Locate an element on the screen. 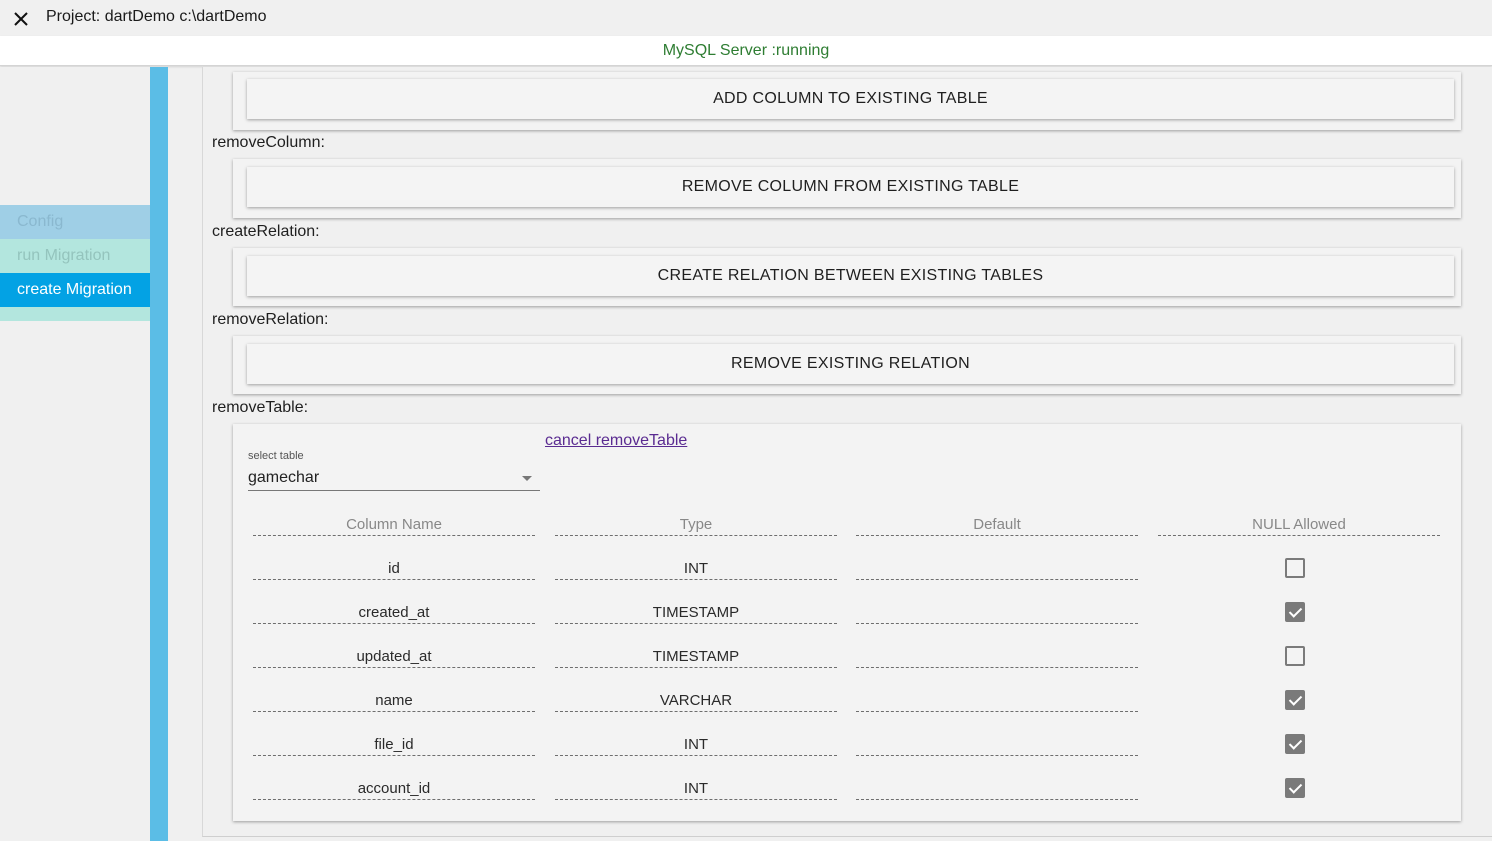 The height and width of the screenshot is (841, 1492). cell-column-name: updated_at is located at coordinates (394, 657).